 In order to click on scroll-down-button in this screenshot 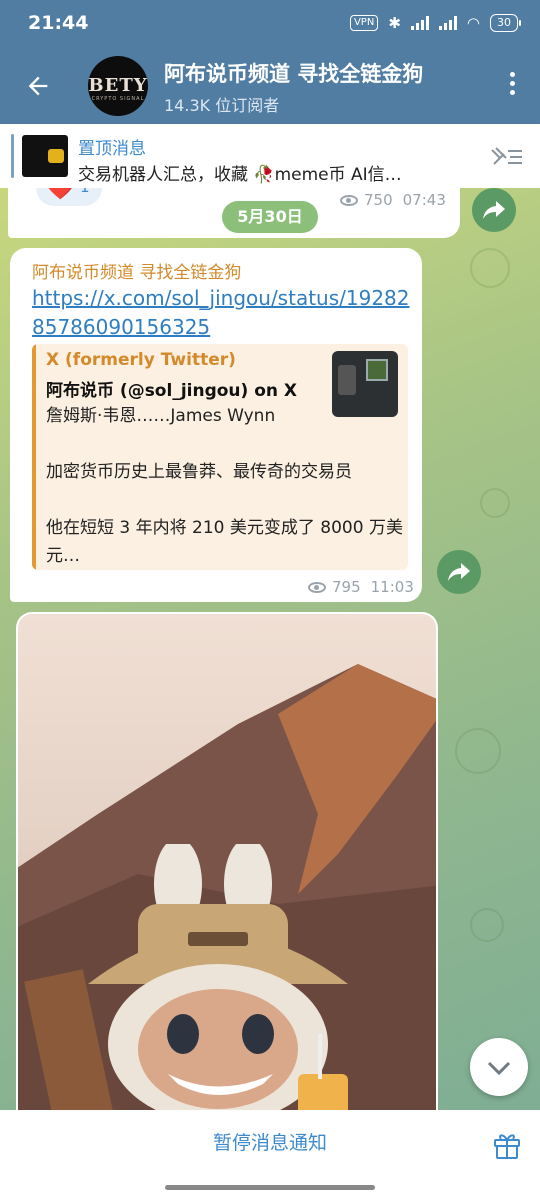, I will do `click(499, 1067)`.